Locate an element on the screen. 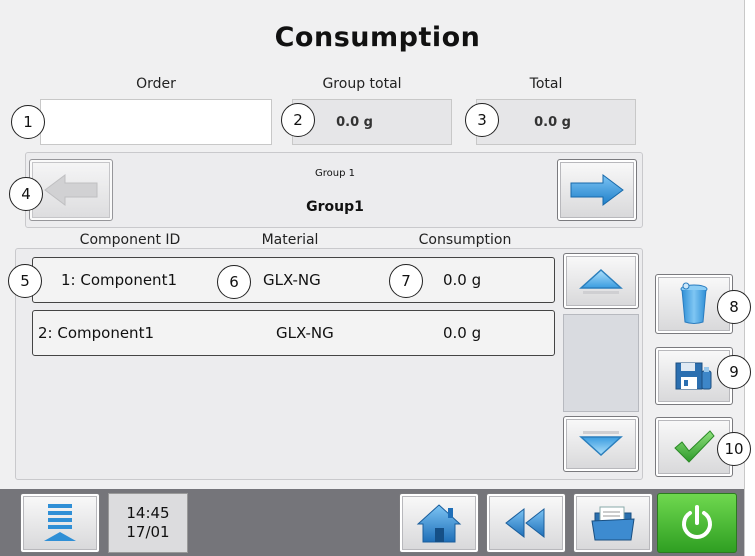 This screenshot has width=755, height=556. callout-7: 7 is located at coordinates (406, 281).